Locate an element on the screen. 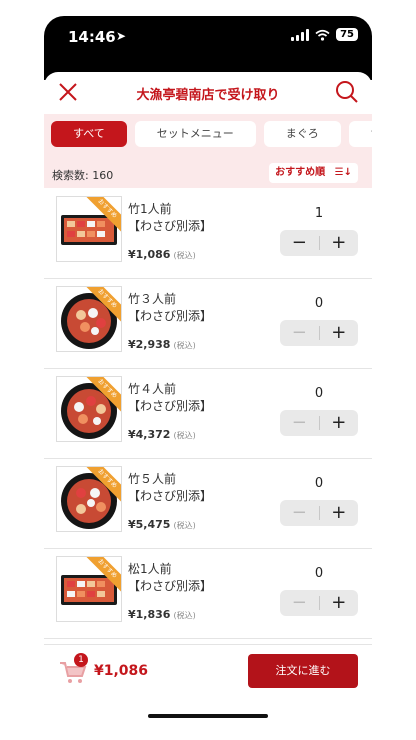 The image size is (416, 740). status-bar: 14:46 ➤ 75 is located at coordinates (208, 42).